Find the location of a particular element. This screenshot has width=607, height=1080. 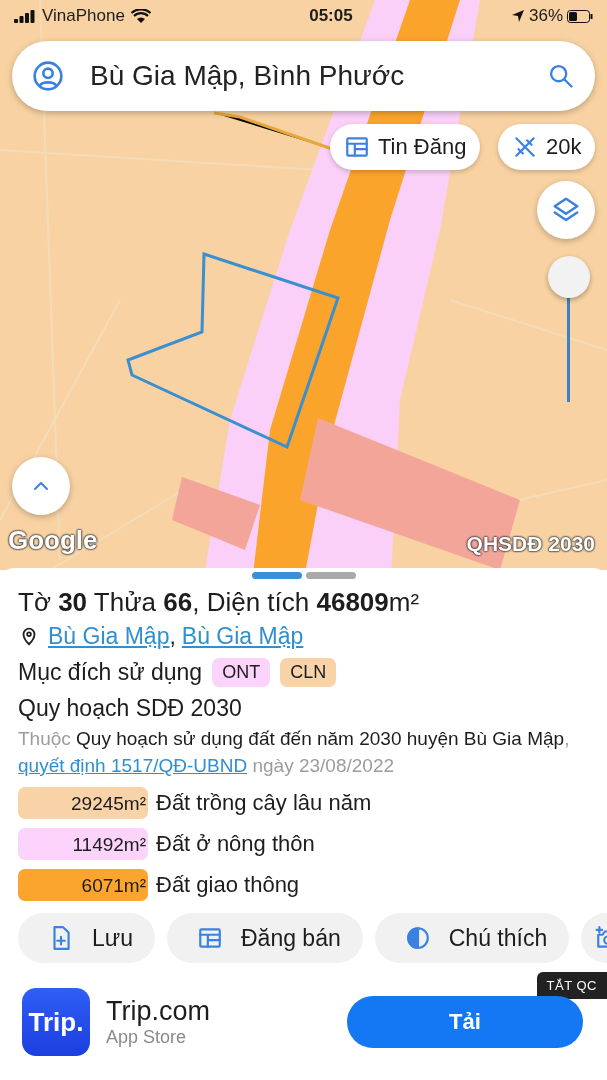

time: 05:05 is located at coordinates (331, 16).